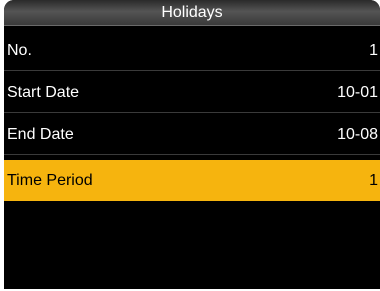  Describe the element at coordinates (50, 180) in the screenshot. I see `menu-item-label: Time Period` at that location.